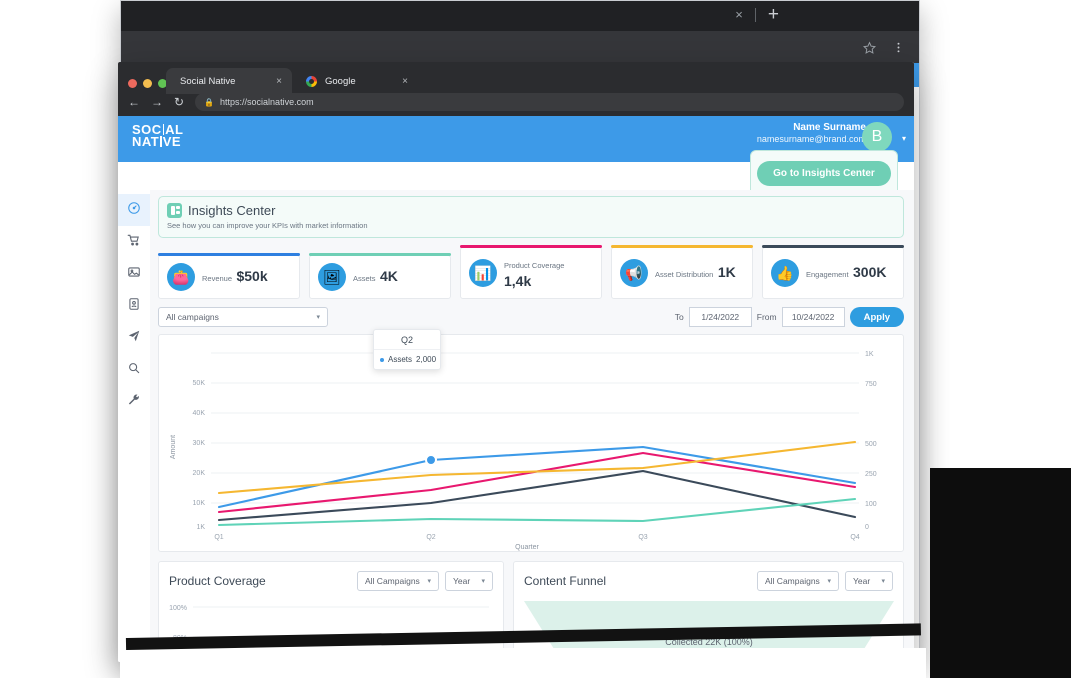  Describe the element at coordinates (400, 359) in the screenshot. I see `tooltip-series-name: Assets` at that location.